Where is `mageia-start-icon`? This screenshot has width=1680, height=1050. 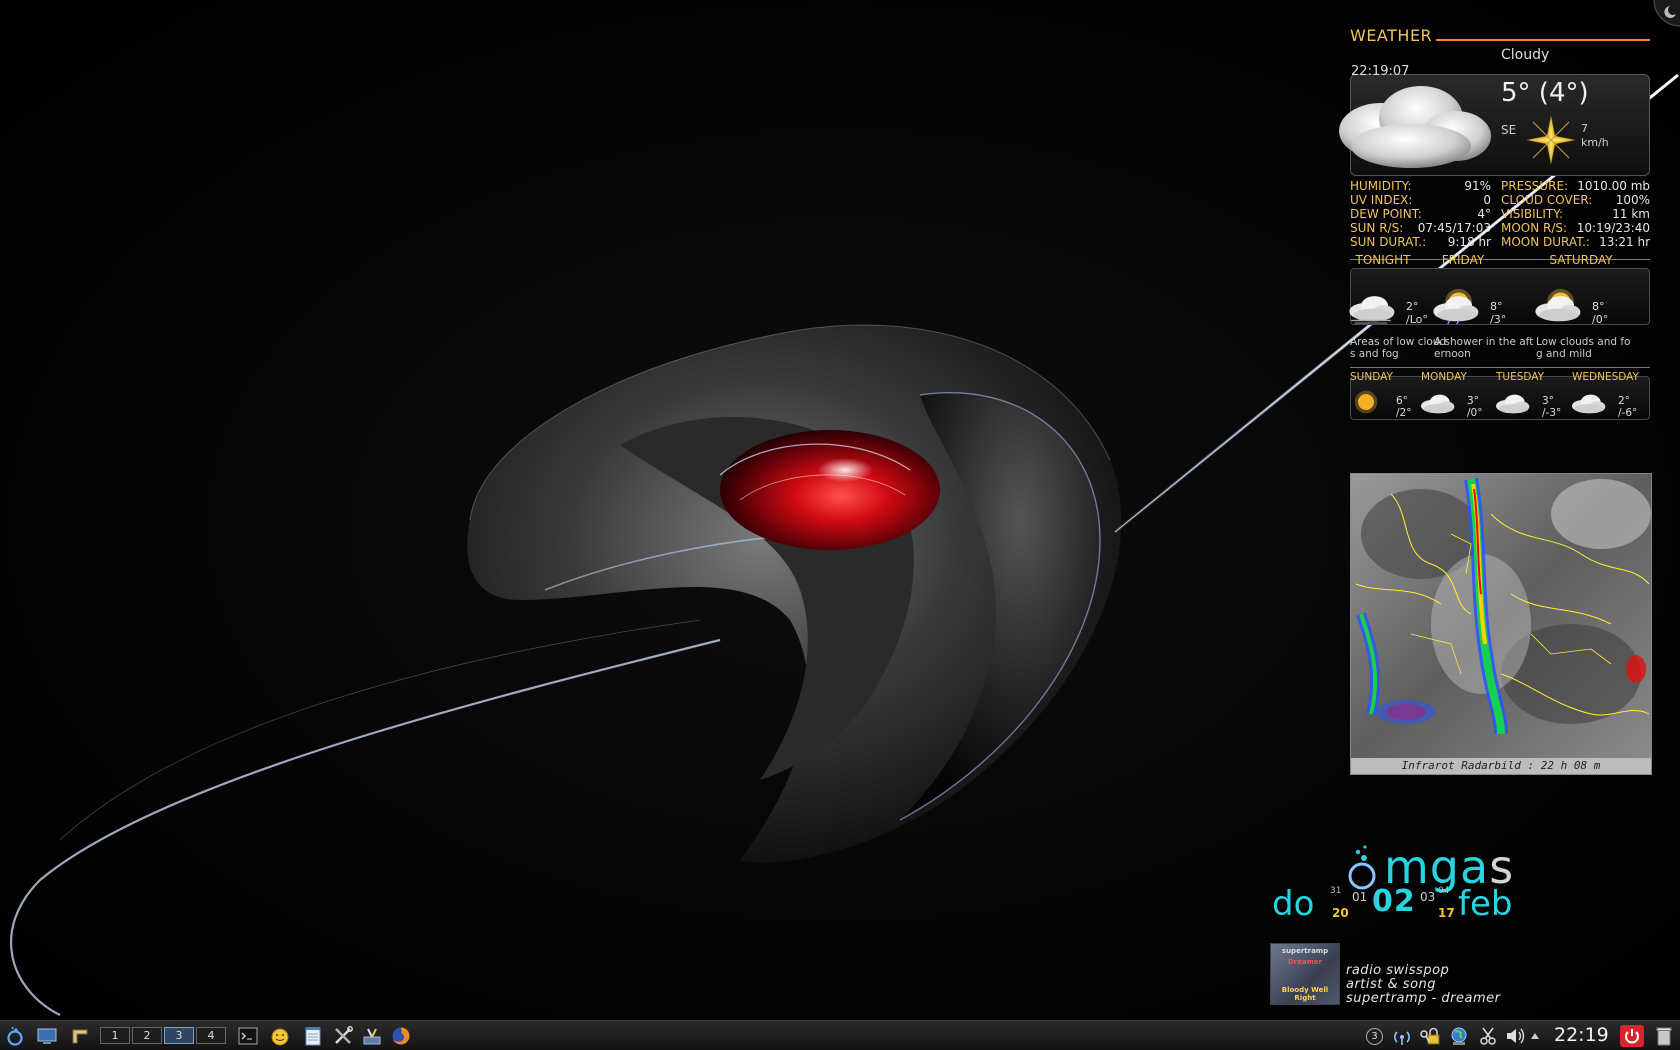 mageia-start-icon is located at coordinates (15, 1036).